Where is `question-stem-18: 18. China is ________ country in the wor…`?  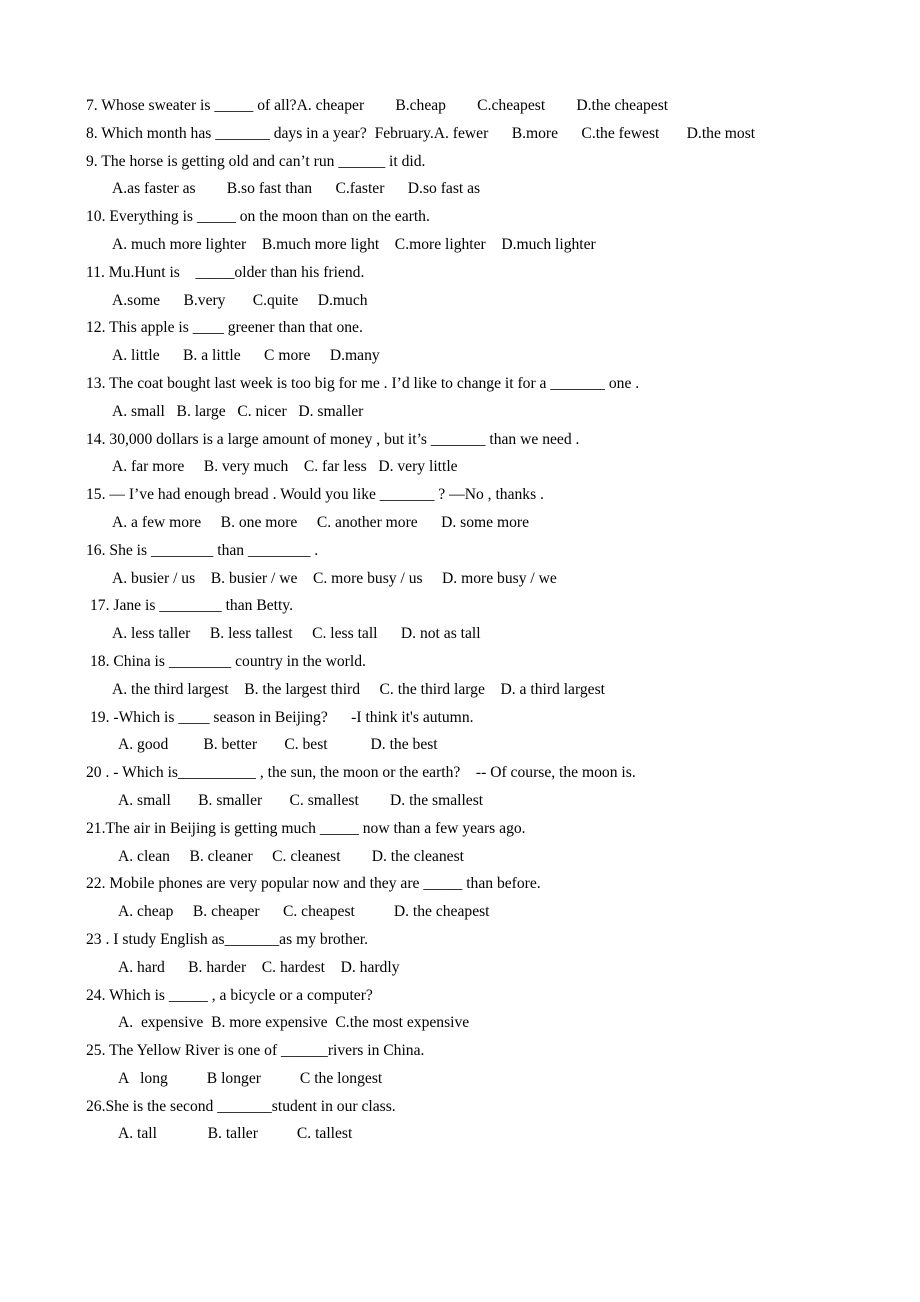
question-stem-18: 18. China is ________ country in the wor… is located at coordinates (228, 661).